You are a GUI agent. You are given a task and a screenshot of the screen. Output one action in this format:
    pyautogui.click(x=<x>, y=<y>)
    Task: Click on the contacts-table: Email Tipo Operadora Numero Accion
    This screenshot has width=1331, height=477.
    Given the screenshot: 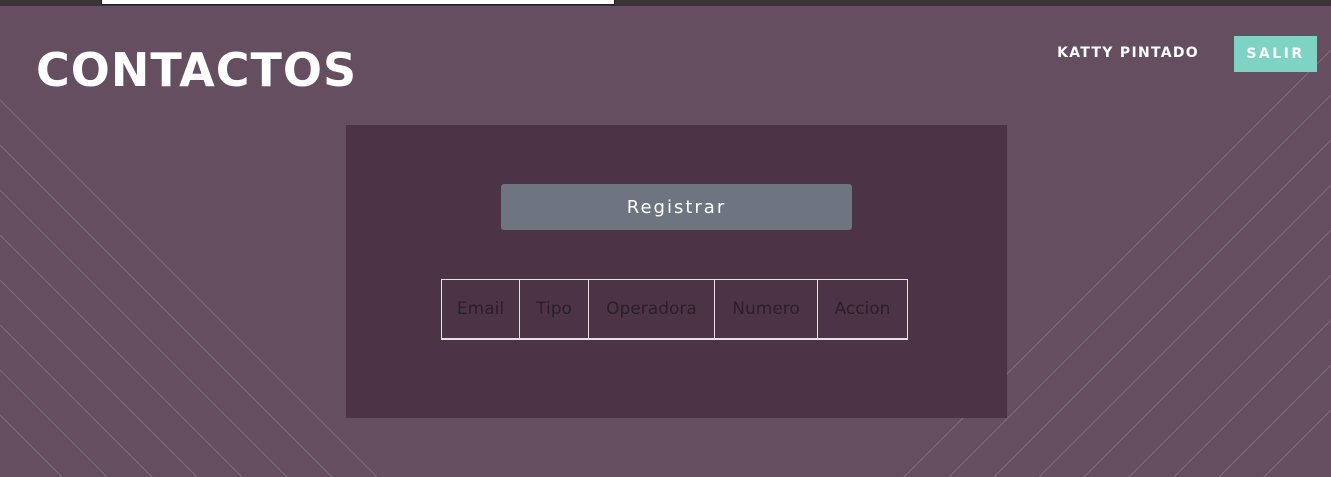 What is the action you would take?
    pyautogui.click(x=674, y=309)
    